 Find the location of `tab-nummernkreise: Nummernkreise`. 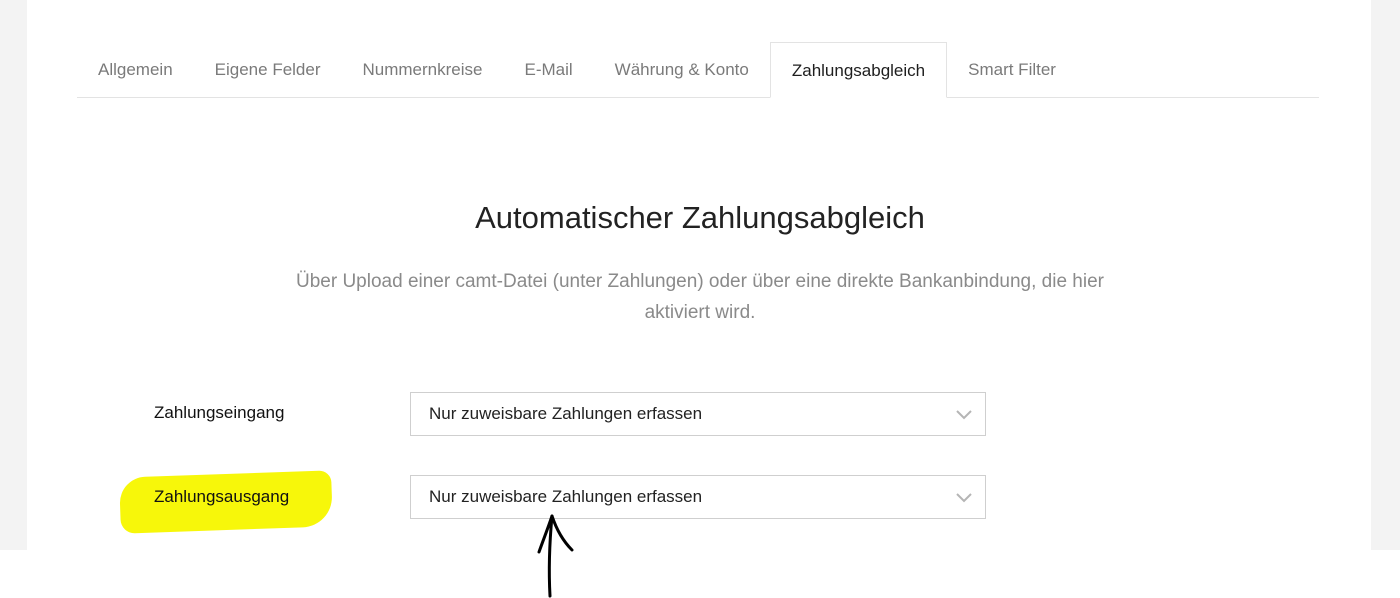

tab-nummernkreise: Nummernkreise is located at coordinates (423, 69).